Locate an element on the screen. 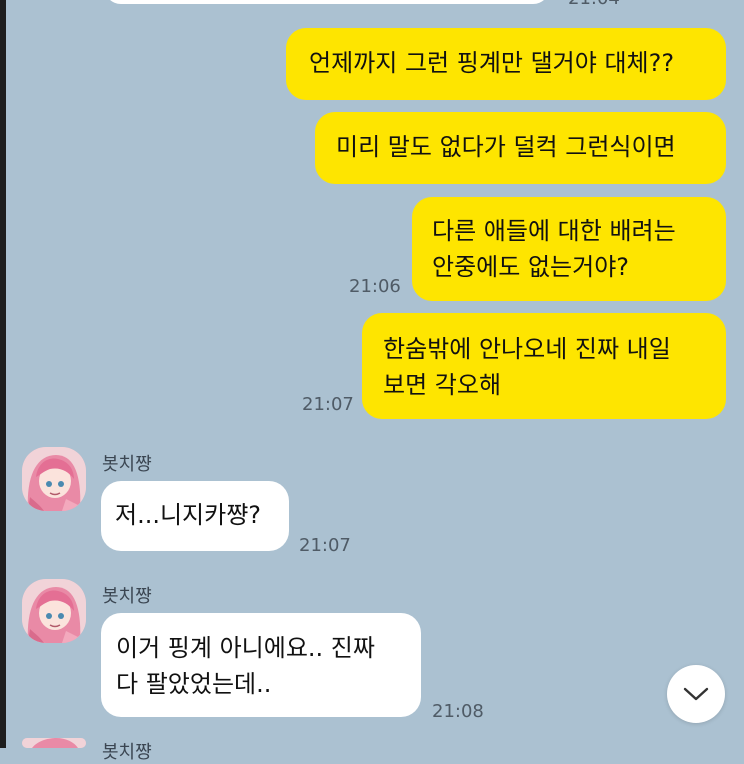 This screenshot has width=744, height=764. partial-timestamp: 21:04 is located at coordinates (594, 4).